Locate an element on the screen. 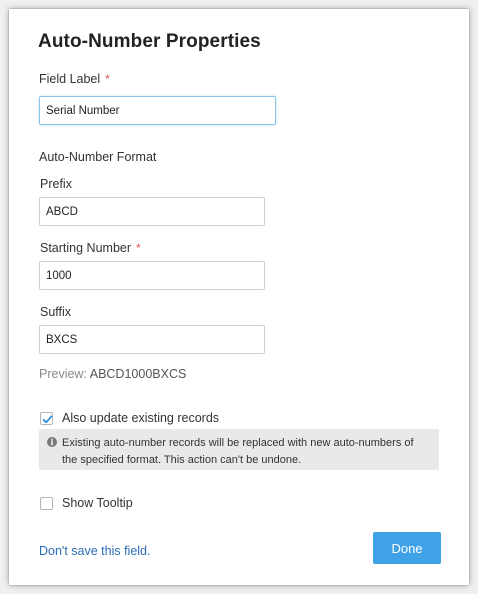  suffix-label: Suffix is located at coordinates (56, 312).